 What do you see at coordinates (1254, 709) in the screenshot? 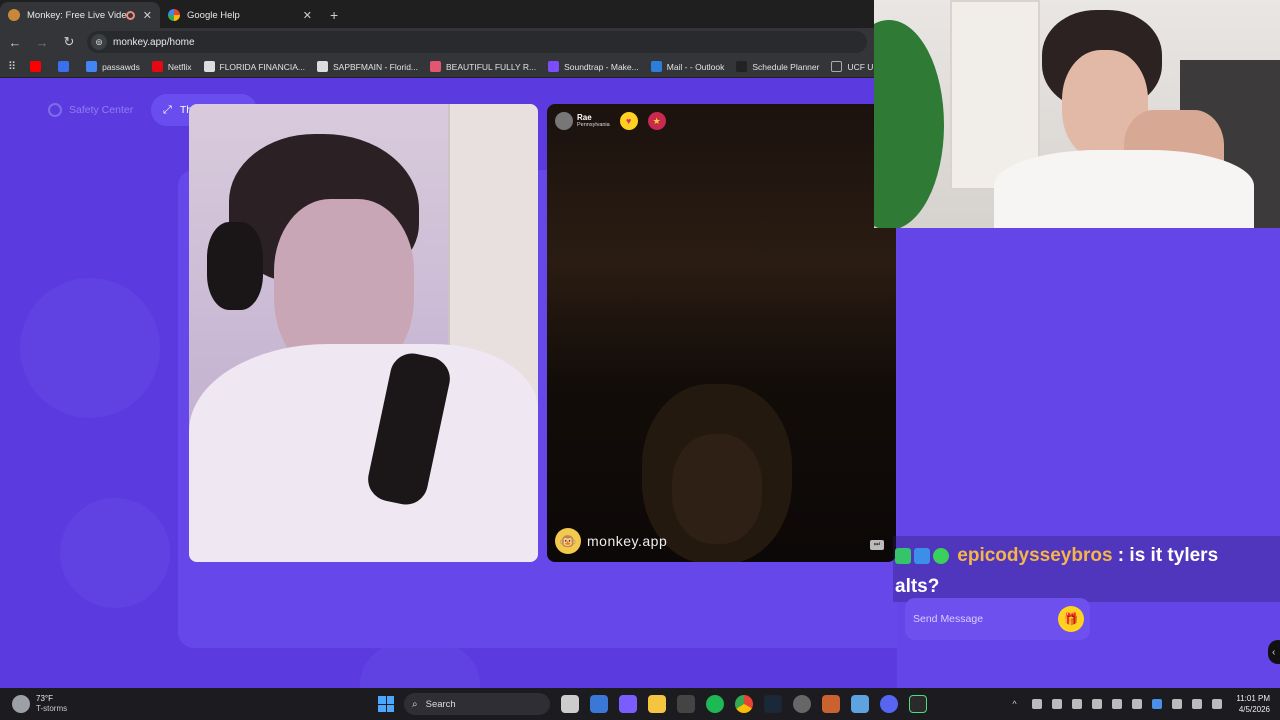
I see `clock-date: 4/5/2026` at bounding box center [1254, 709].